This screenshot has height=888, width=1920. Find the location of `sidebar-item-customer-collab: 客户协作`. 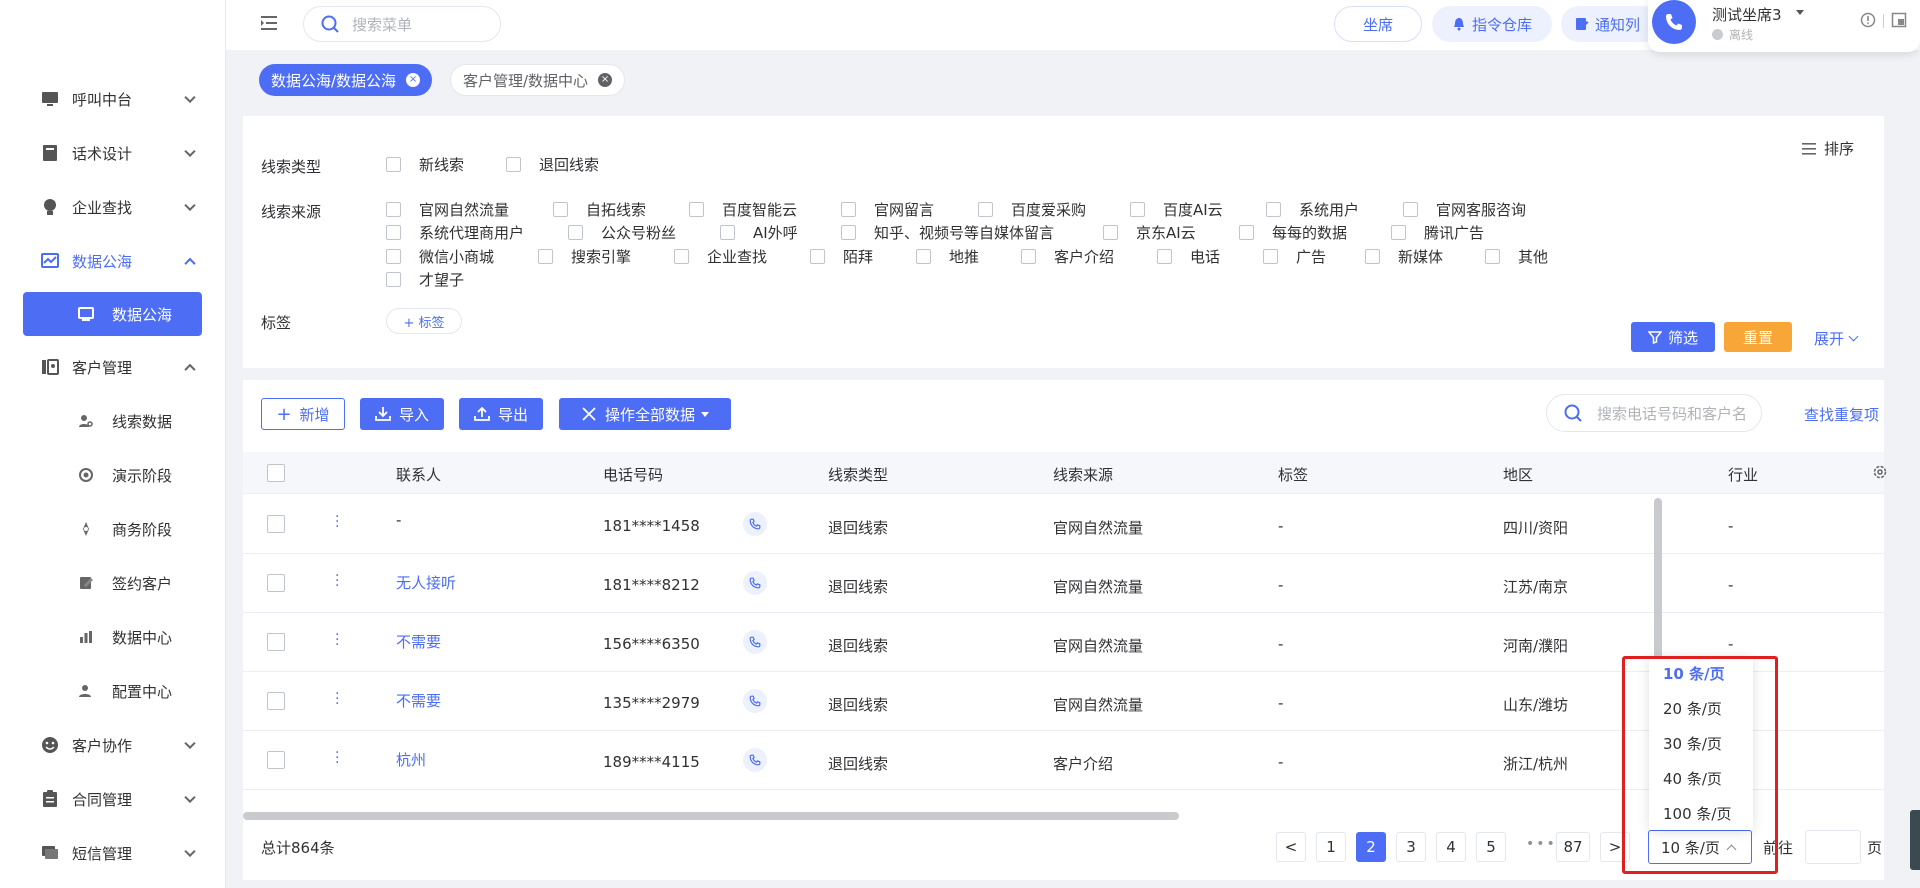

sidebar-item-customer-collab: 客户协作 is located at coordinates (113, 745).